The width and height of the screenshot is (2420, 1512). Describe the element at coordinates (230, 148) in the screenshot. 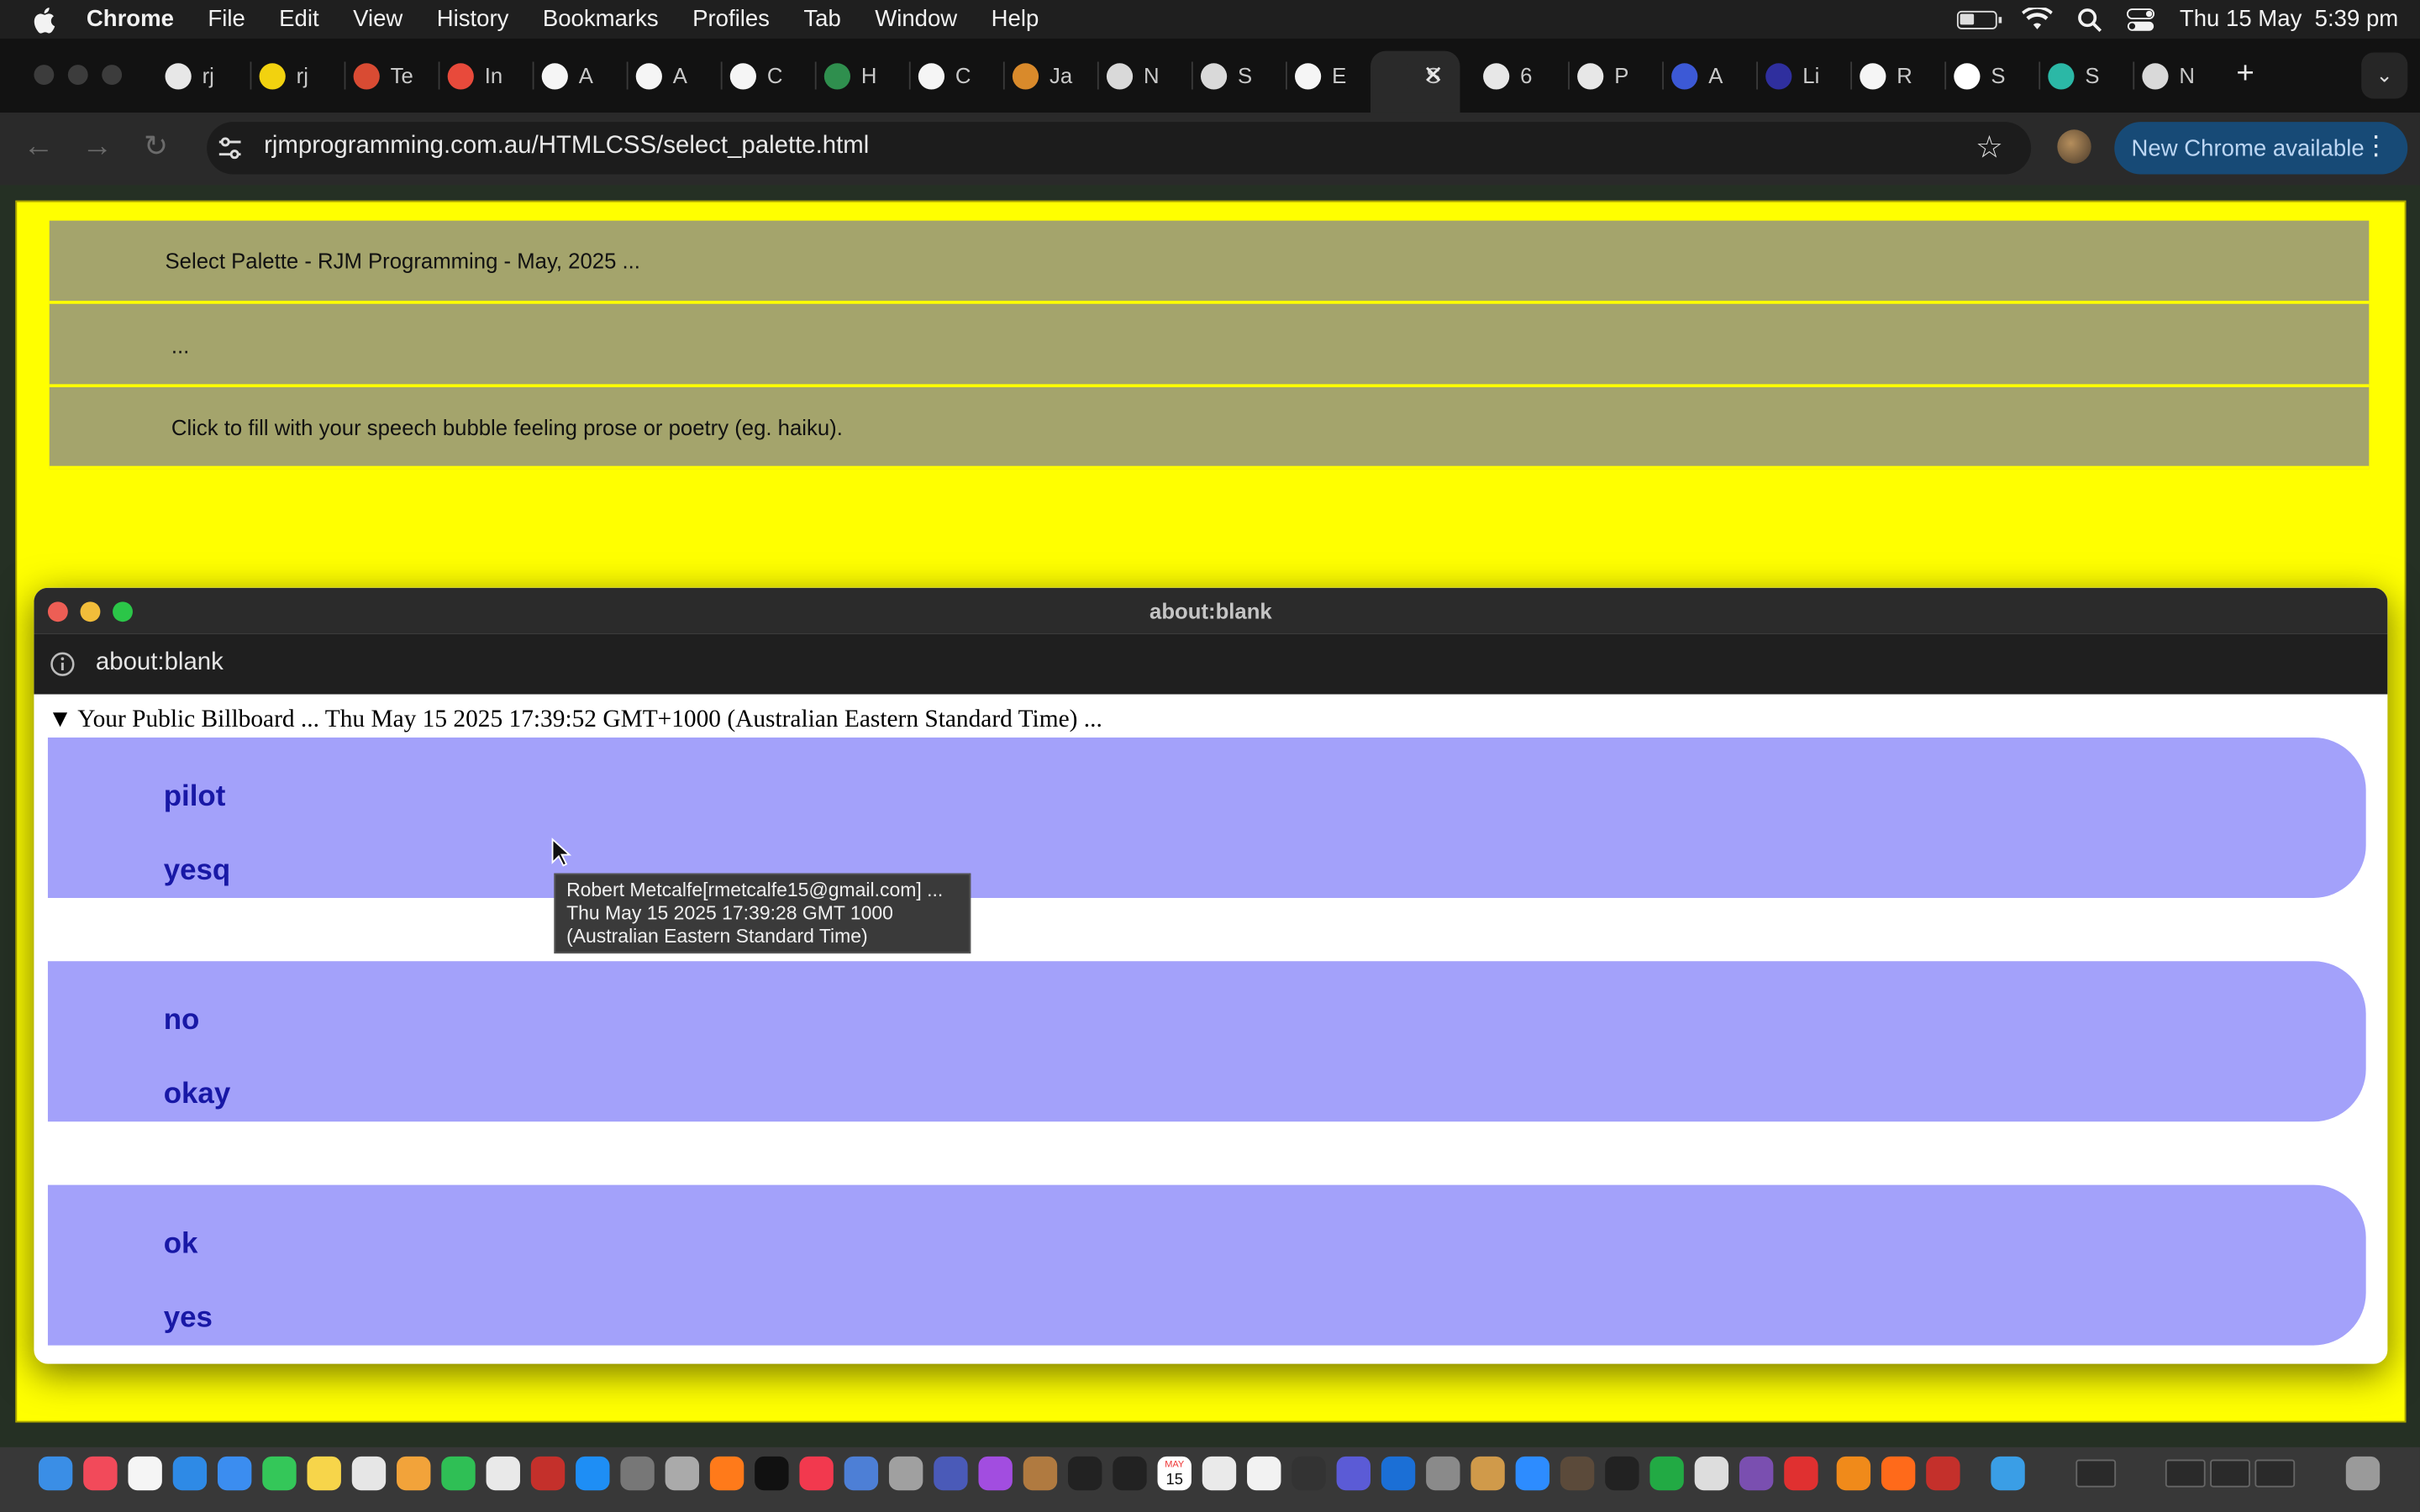

I see `site-info-icon` at that location.